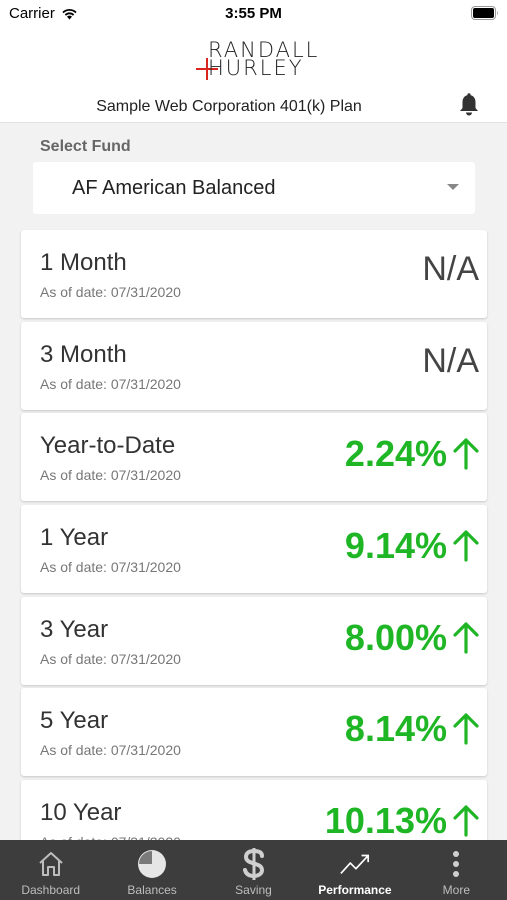 Image resolution: width=507 pixels, height=900 pixels. What do you see at coordinates (456, 890) in the screenshot?
I see `tab-more-label: More` at bounding box center [456, 890].